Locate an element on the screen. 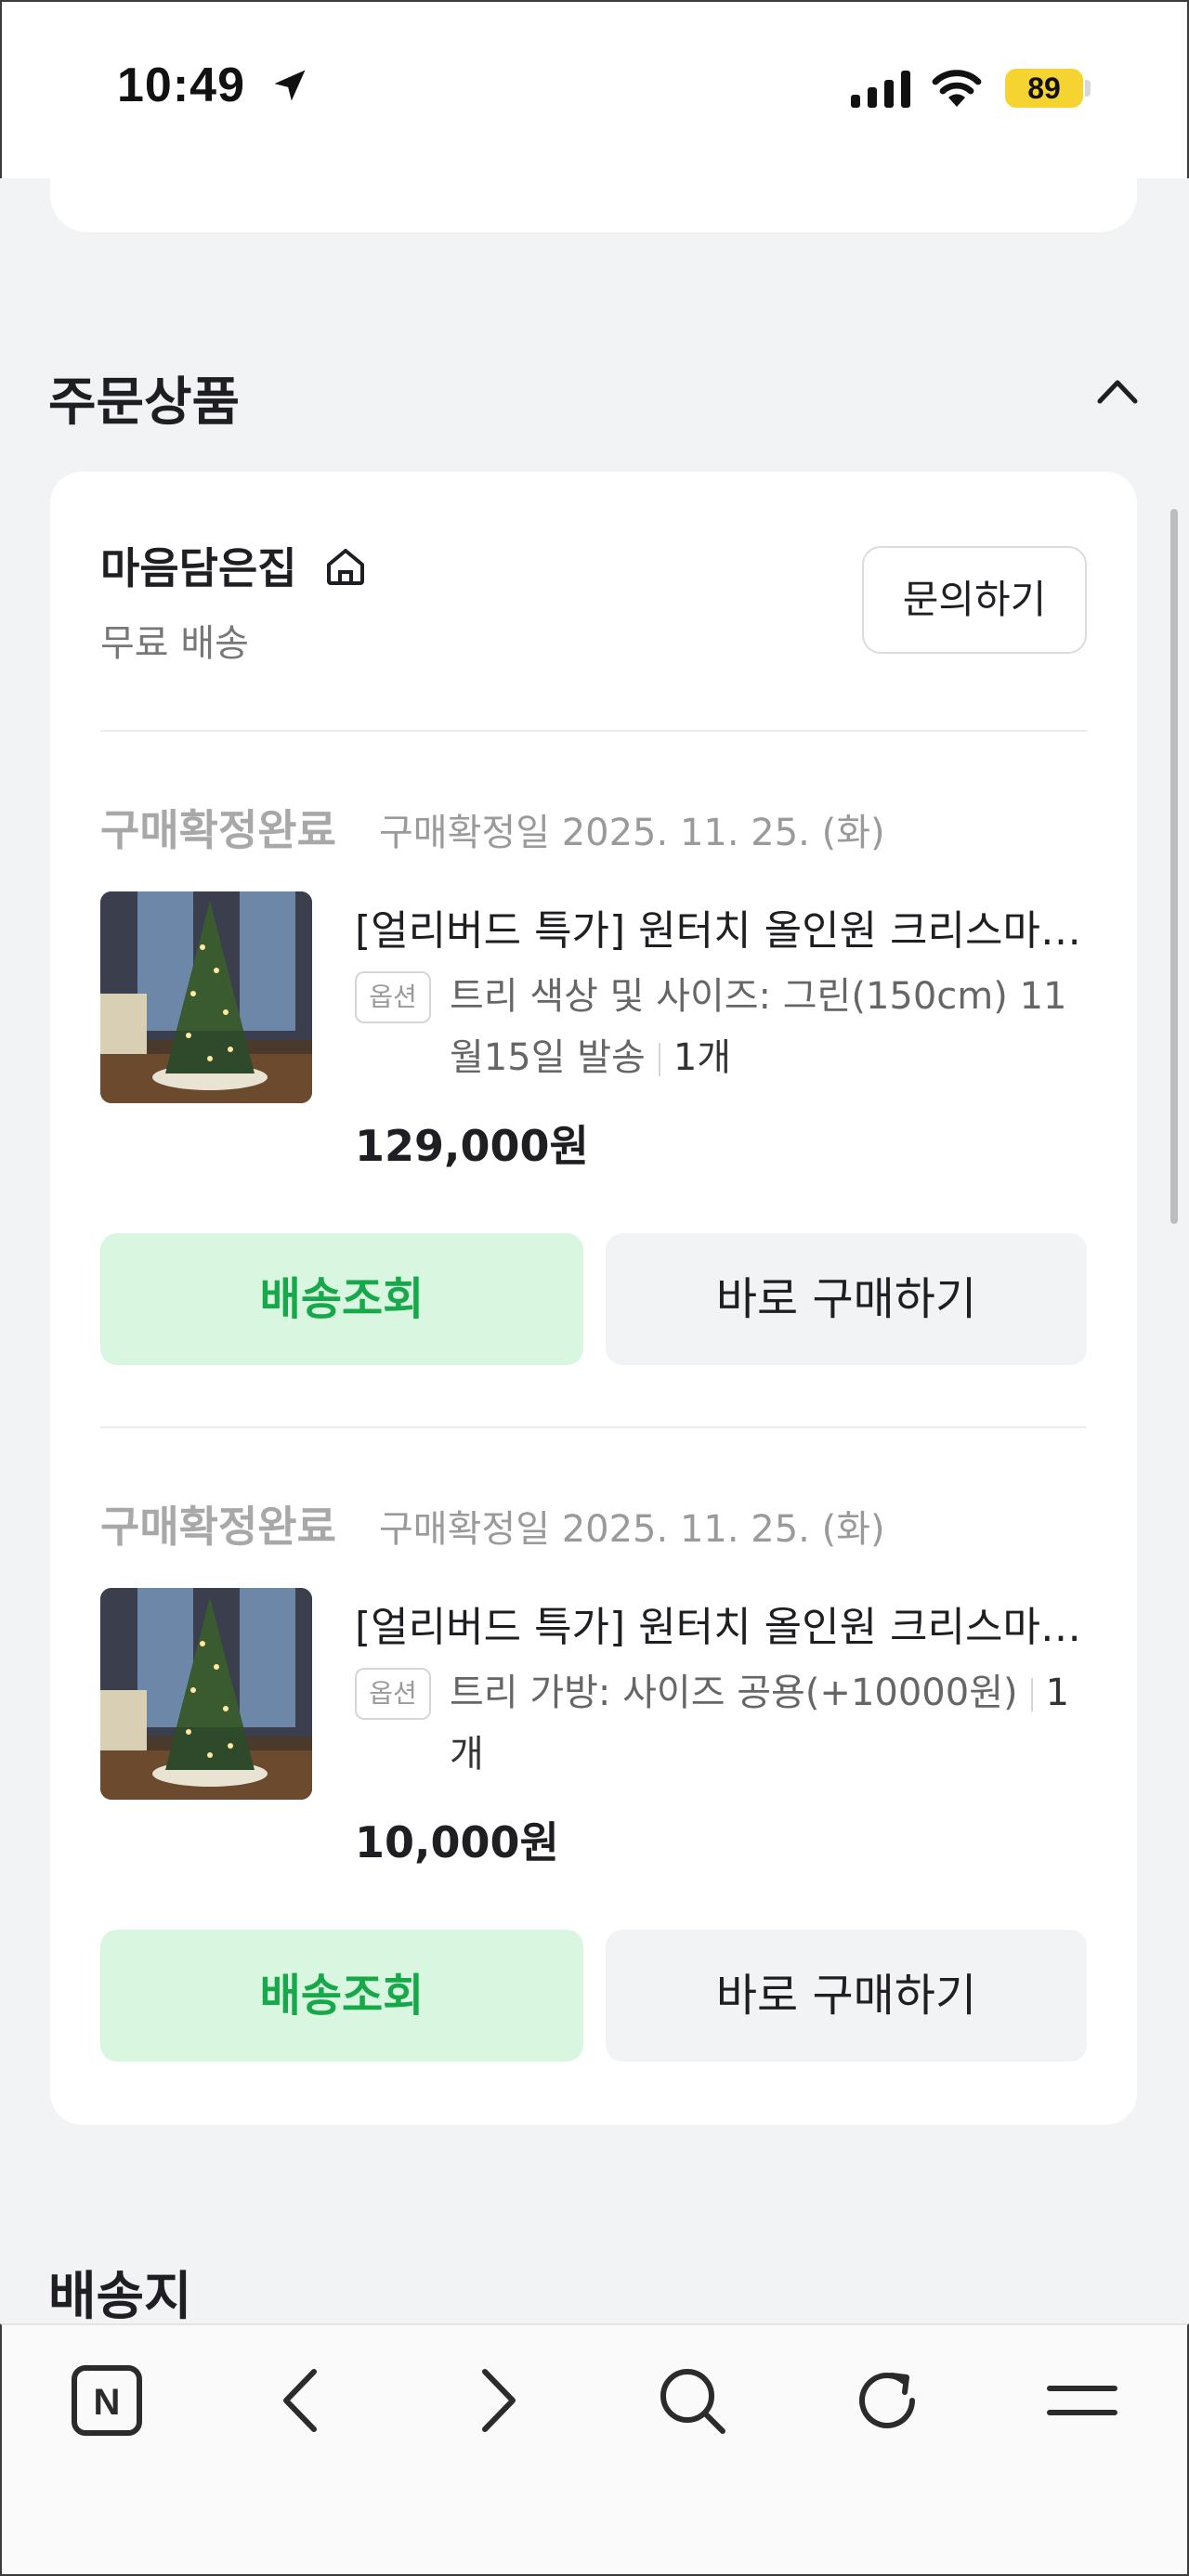 This screenshot has height=2576, width=1189. chevron-up-icon is located at coordinates (1117, 390).